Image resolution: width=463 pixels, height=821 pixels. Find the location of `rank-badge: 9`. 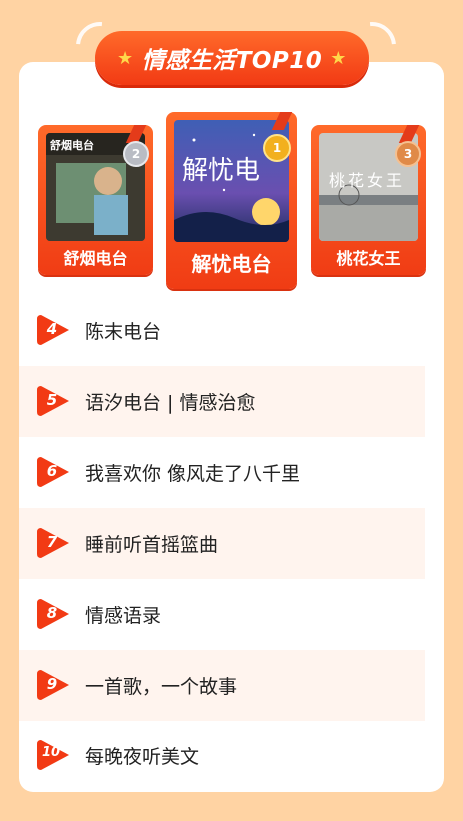

rank-badge: 9 is located at coordinates (54, 685).